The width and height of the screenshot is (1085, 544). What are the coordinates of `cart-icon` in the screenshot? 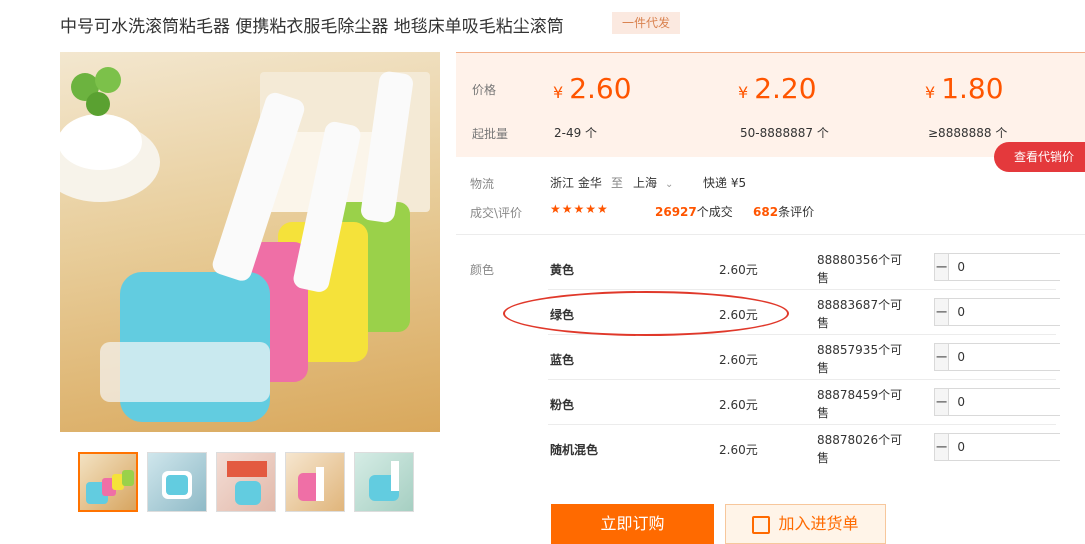 It's located at (761, 524).